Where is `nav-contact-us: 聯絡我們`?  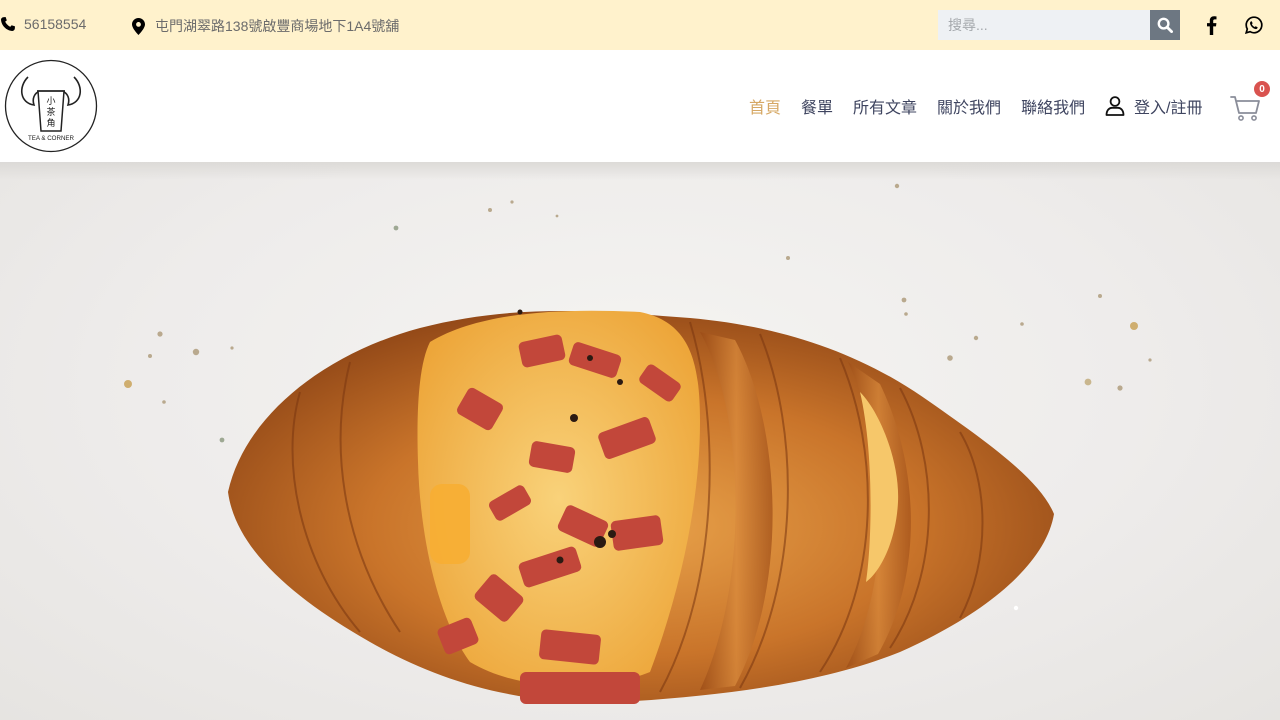 nav-contact-us: 聯絡我們 is located at coordinates (1053, 106).